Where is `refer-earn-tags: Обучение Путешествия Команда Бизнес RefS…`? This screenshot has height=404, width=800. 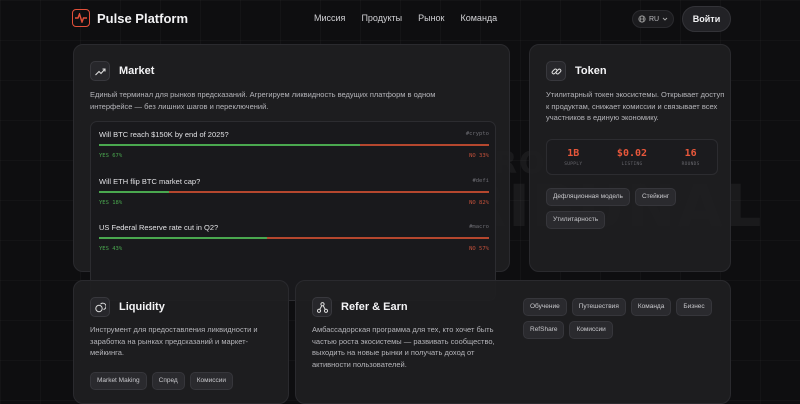 refer-earn-tags: Обучение Путешествия Команда Бизнес RefS… is located at coordinates (623, 318).